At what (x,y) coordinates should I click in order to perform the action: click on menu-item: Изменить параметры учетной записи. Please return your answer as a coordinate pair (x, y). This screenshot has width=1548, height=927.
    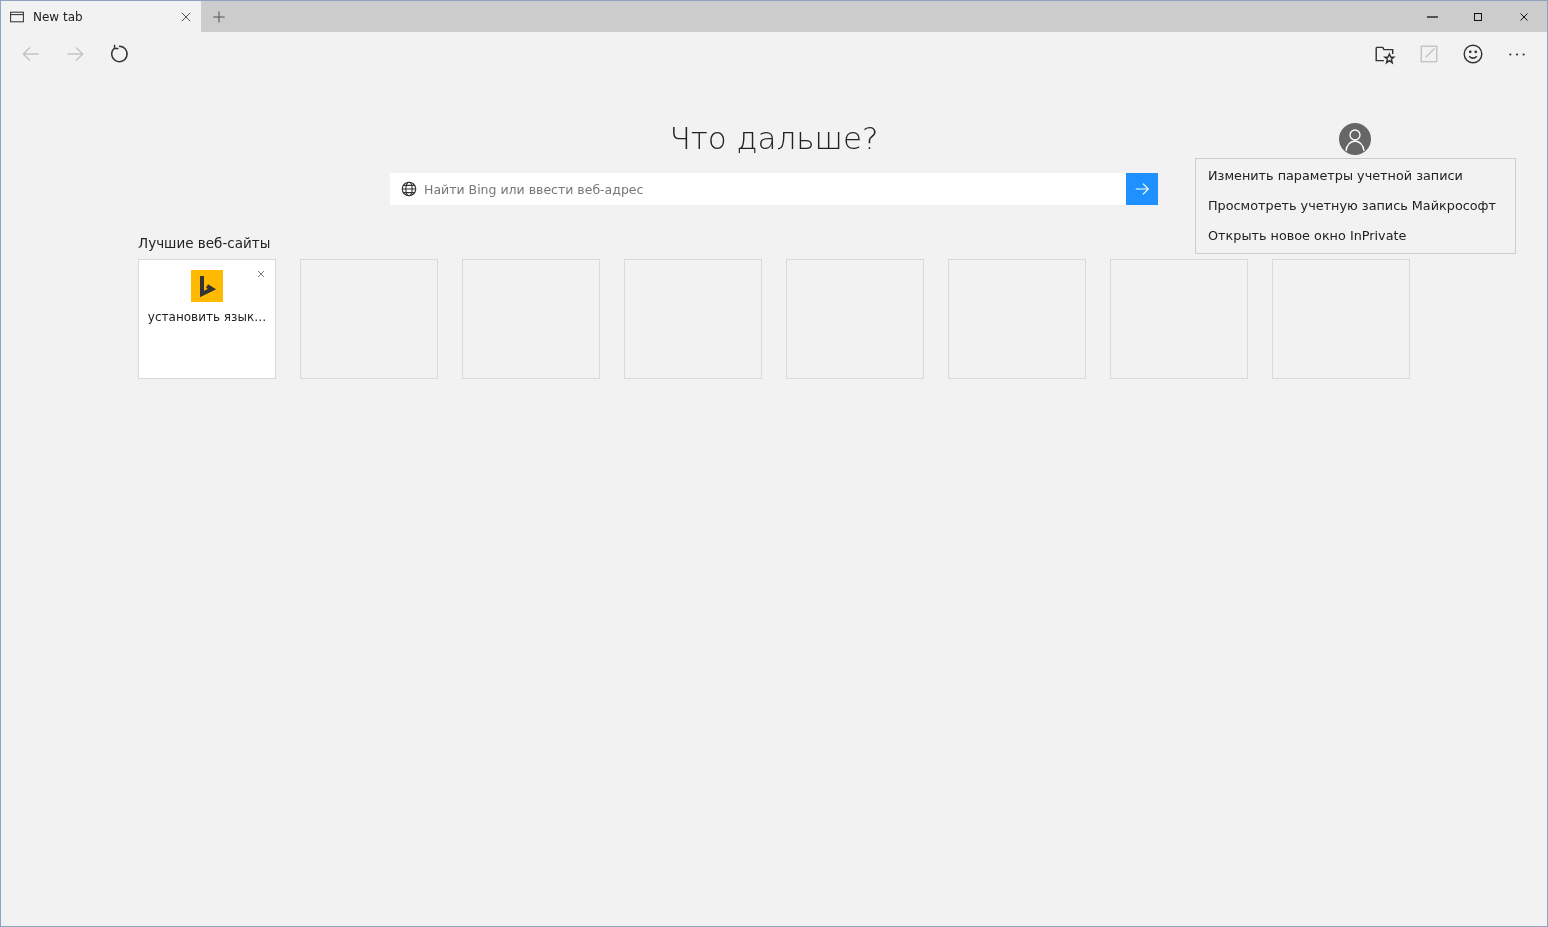
    Looking at the image, I should click on (1355, 176).